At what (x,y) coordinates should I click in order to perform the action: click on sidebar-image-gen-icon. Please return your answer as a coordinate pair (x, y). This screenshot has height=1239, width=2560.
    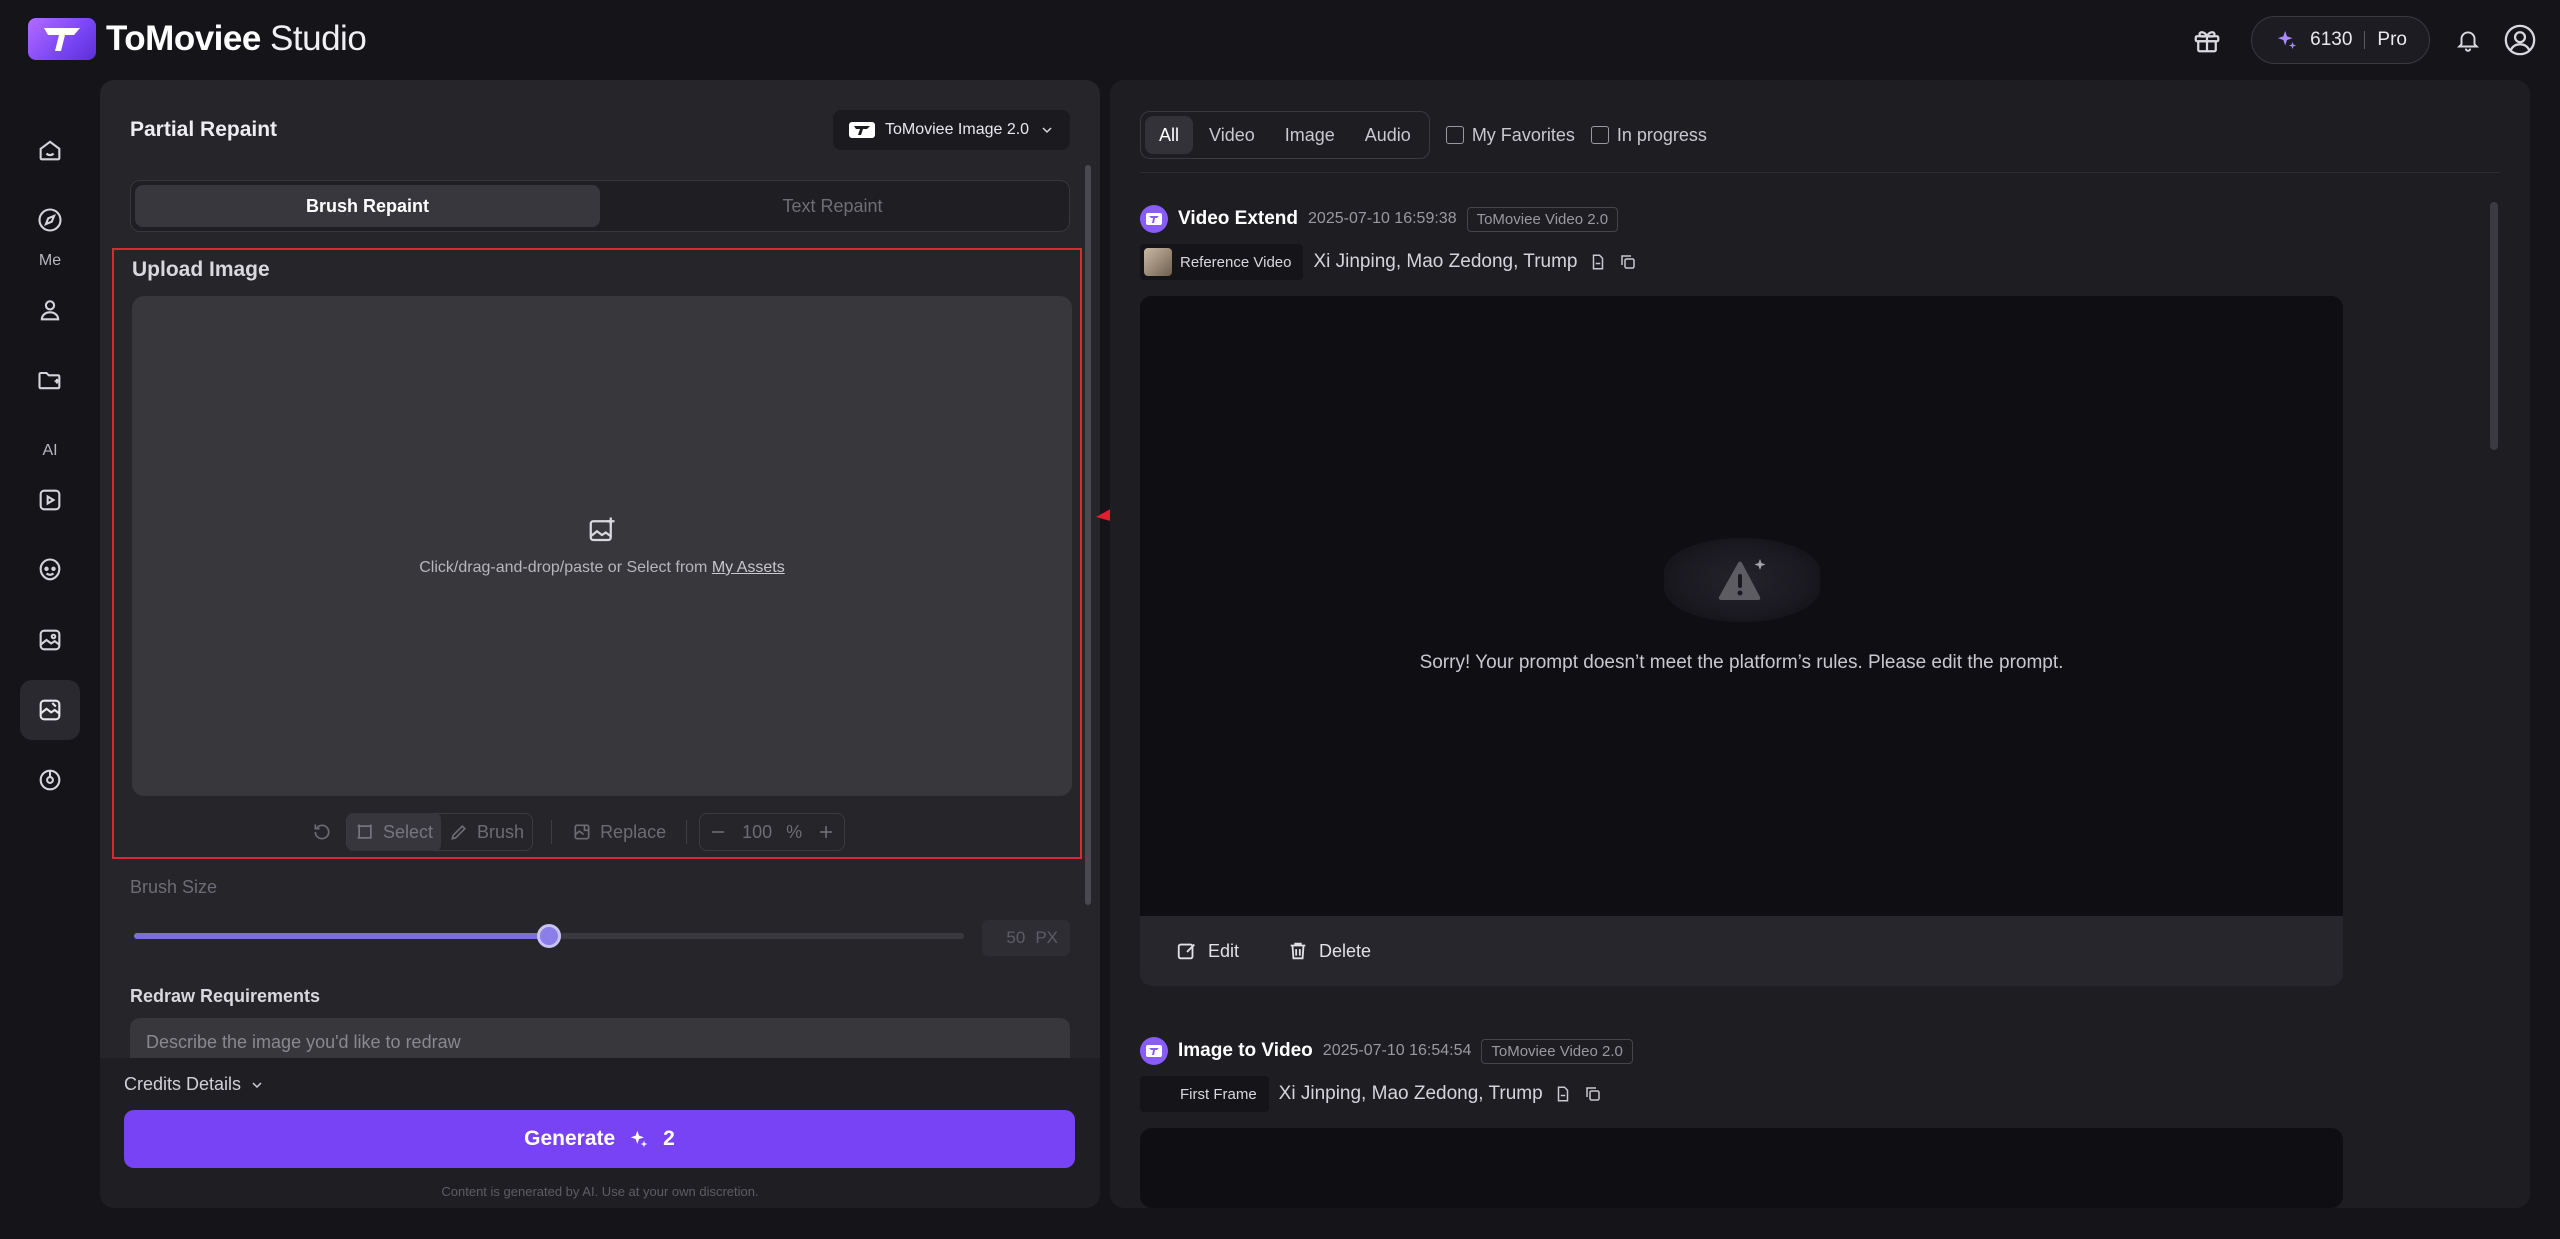
    Looking at the image, I should click on (50, 640).